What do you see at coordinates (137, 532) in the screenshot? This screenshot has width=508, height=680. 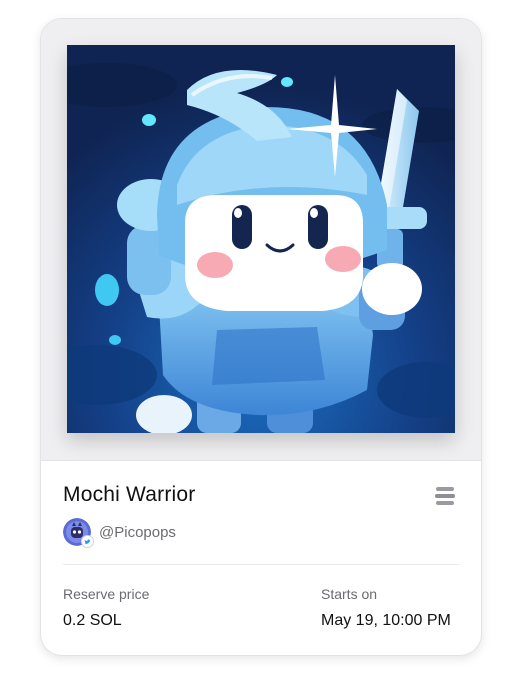 I see `creator-handle: @Picopops` at bounding box center [137, 532].